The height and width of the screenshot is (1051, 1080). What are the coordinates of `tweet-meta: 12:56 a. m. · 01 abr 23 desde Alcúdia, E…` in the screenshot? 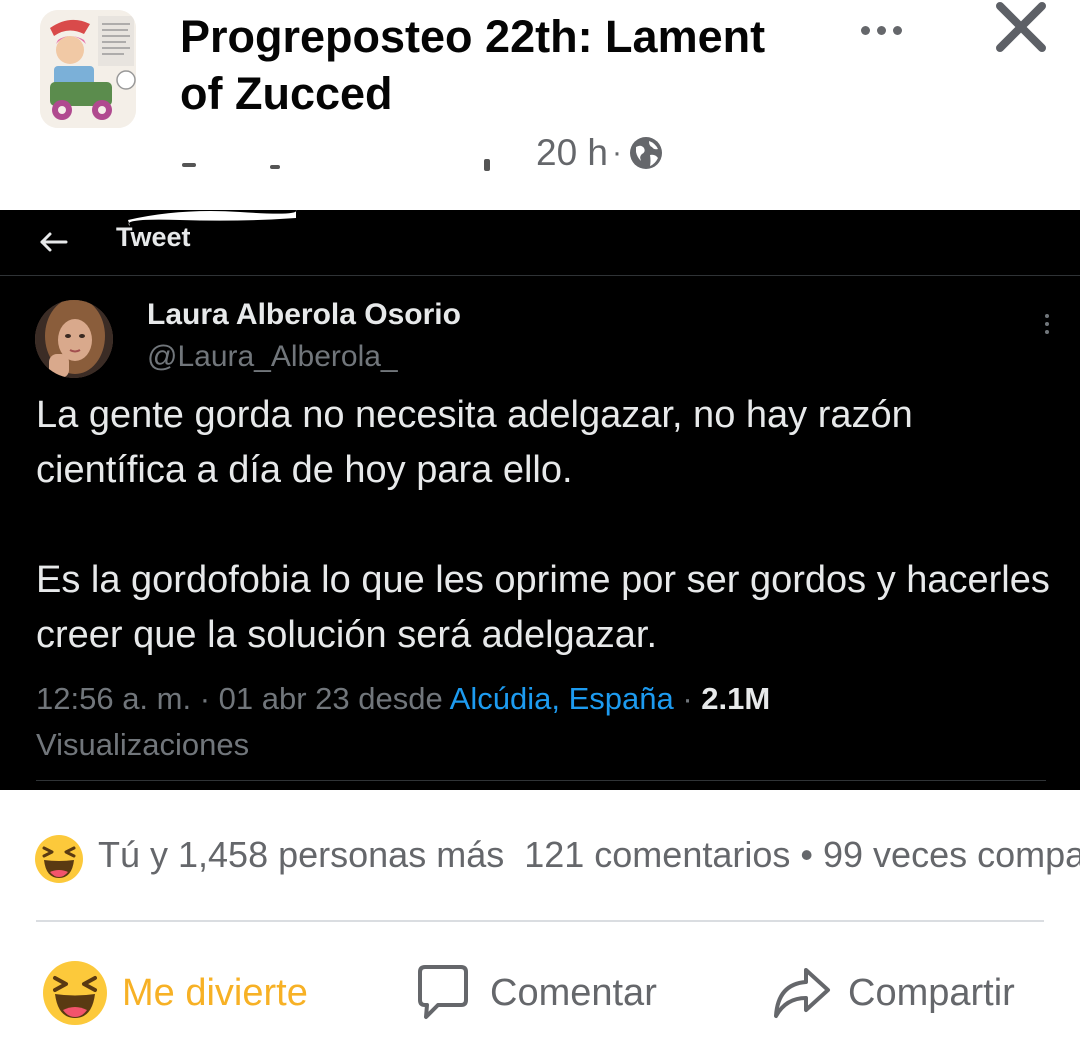 It's located at (541, 722).